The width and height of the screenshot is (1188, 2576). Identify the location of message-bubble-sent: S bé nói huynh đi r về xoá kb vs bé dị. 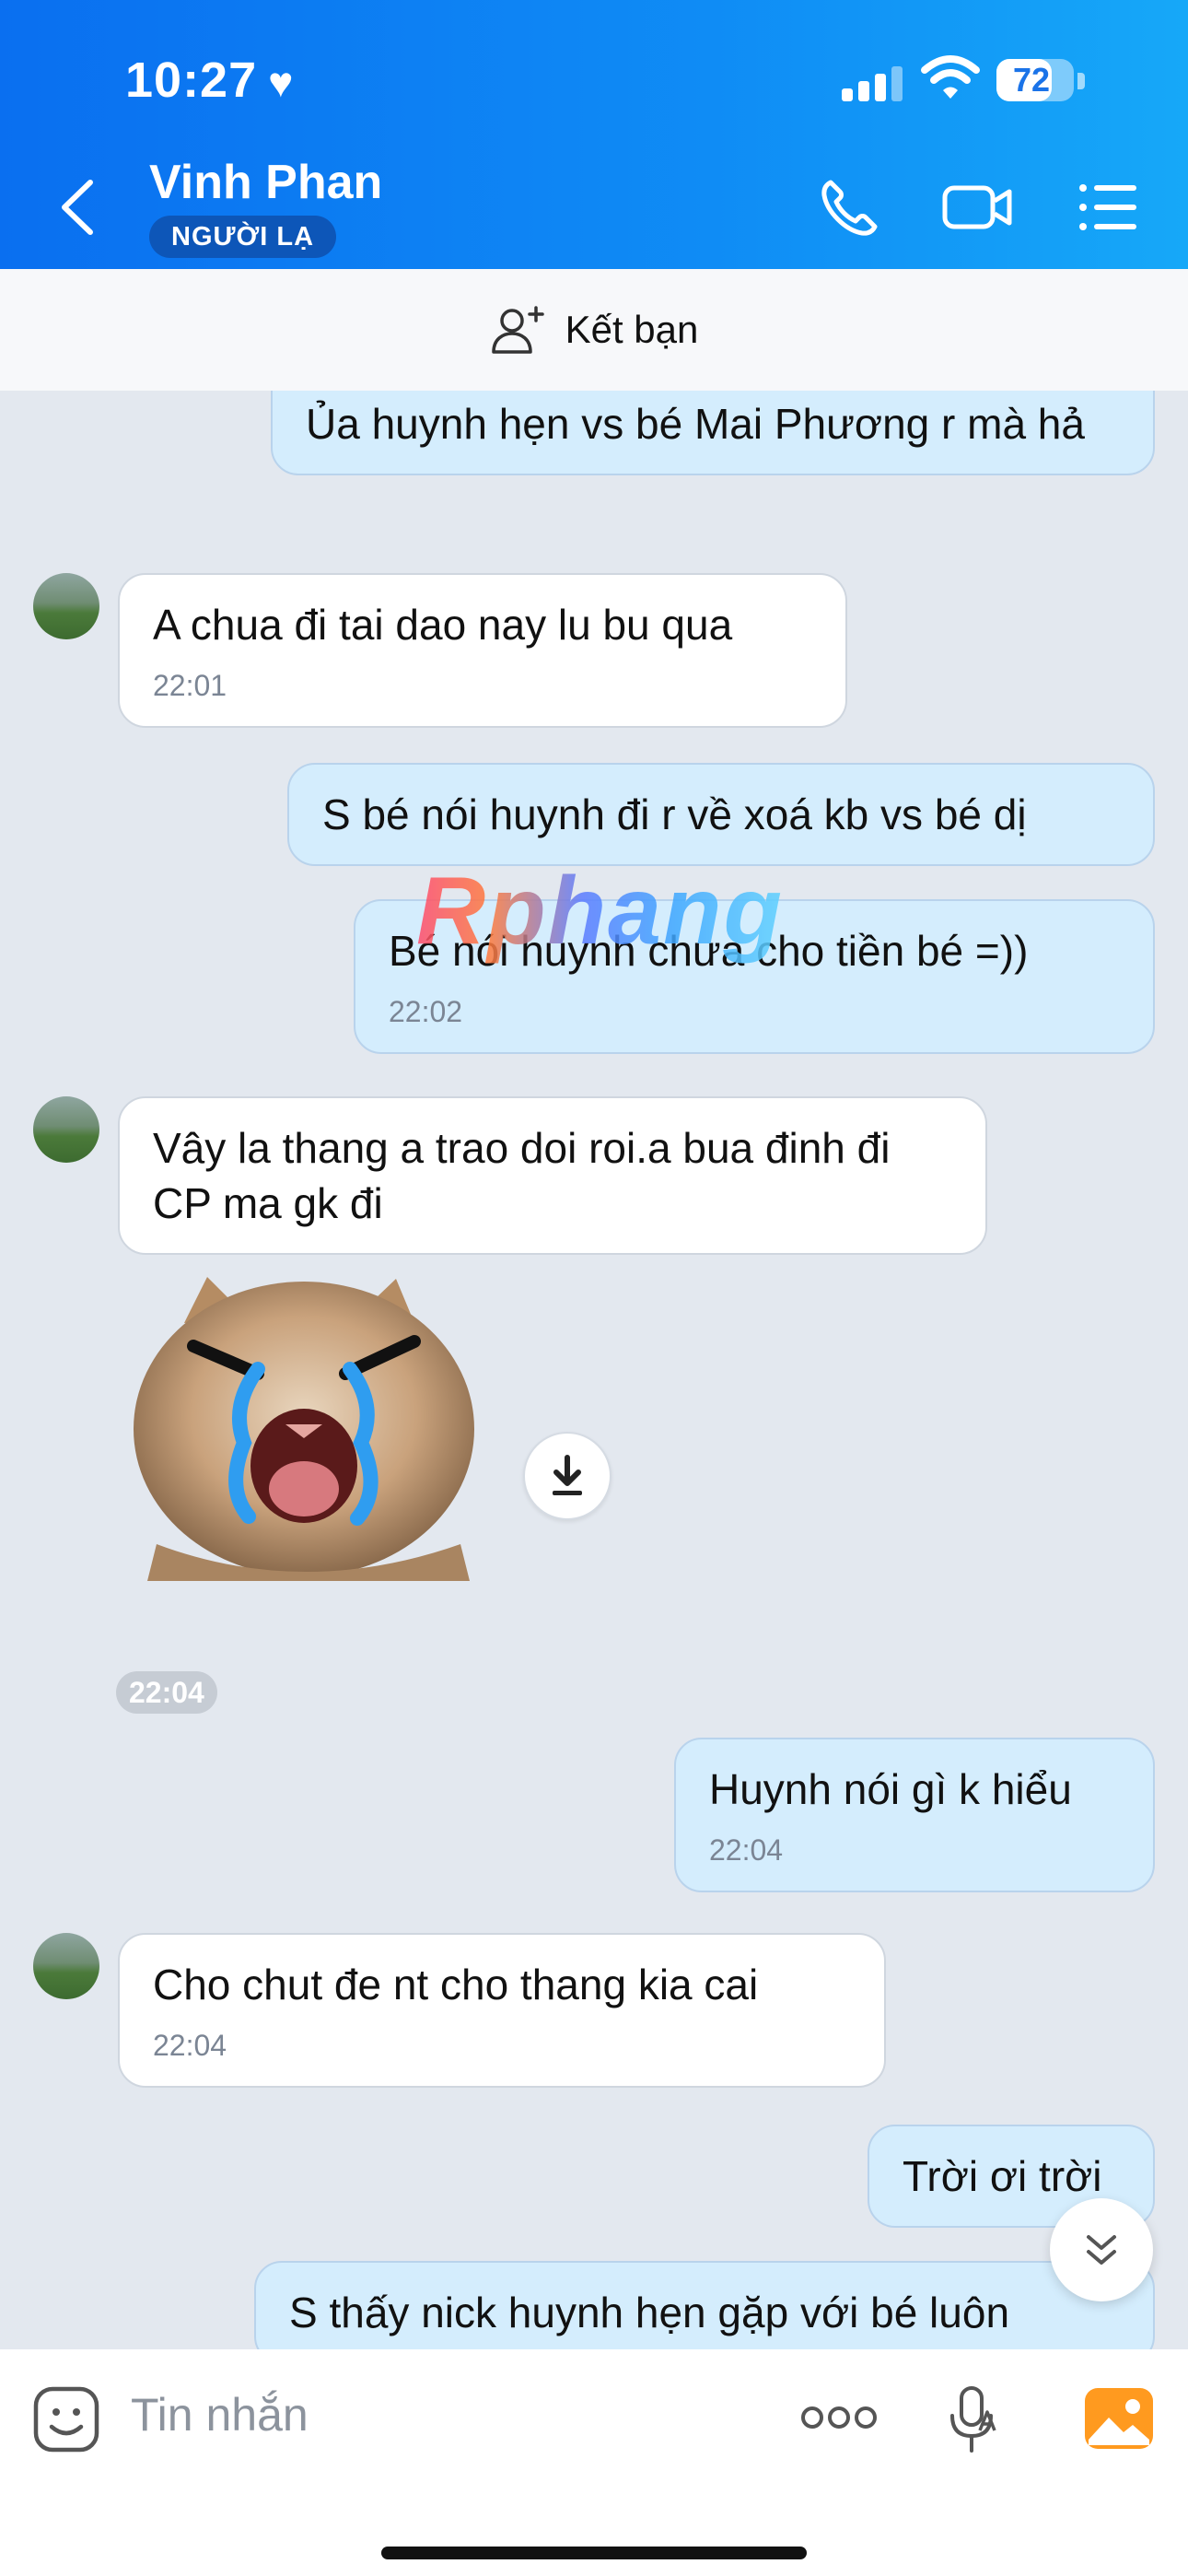
(721, 814).